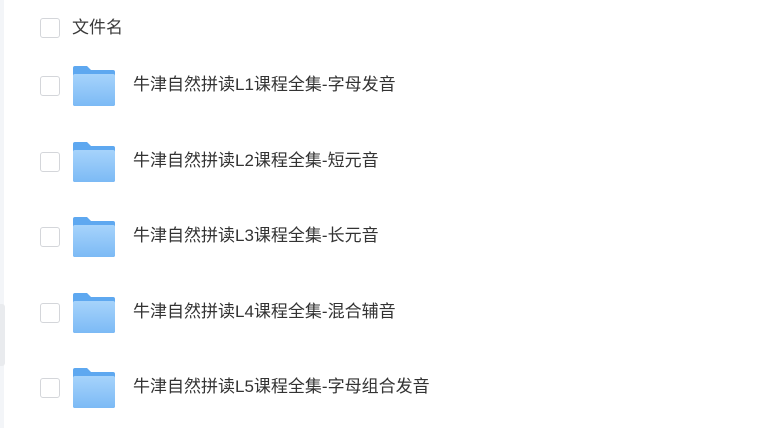 This screenshot has height=428, width=768. I want to click on file-name: 牛津自然拼读L1课程全集-字母发音, so click(264, 85).